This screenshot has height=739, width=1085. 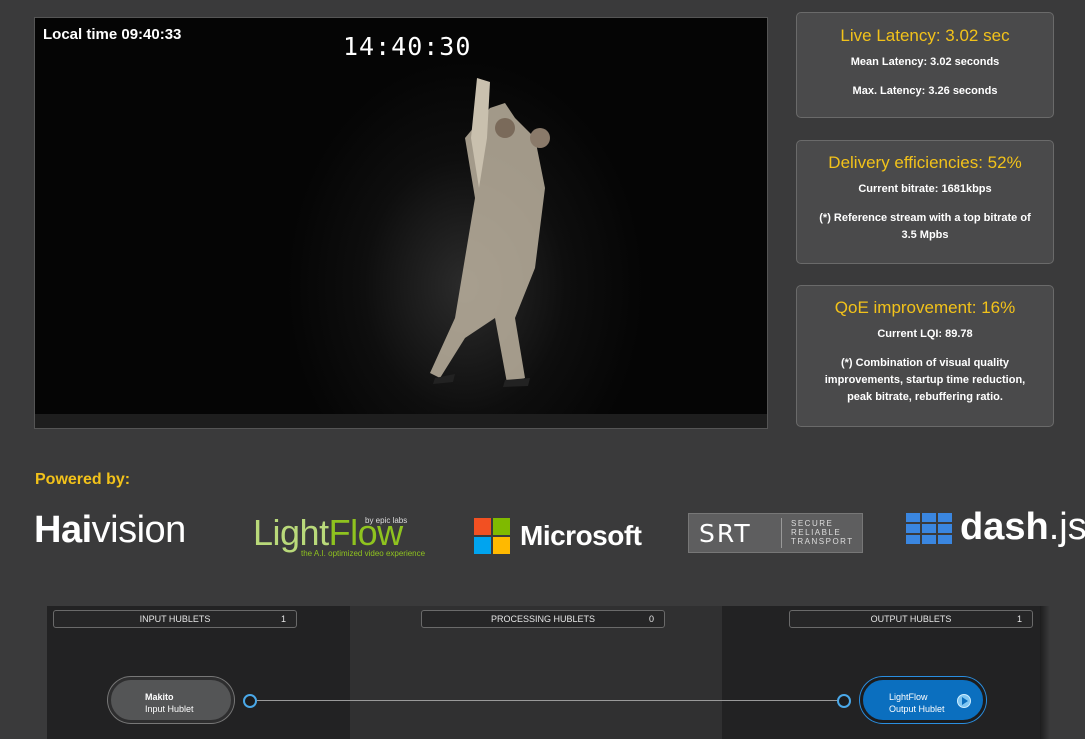 I want to click on stream-clock-overlay: 14:40:30, so click(x=407, y=46).